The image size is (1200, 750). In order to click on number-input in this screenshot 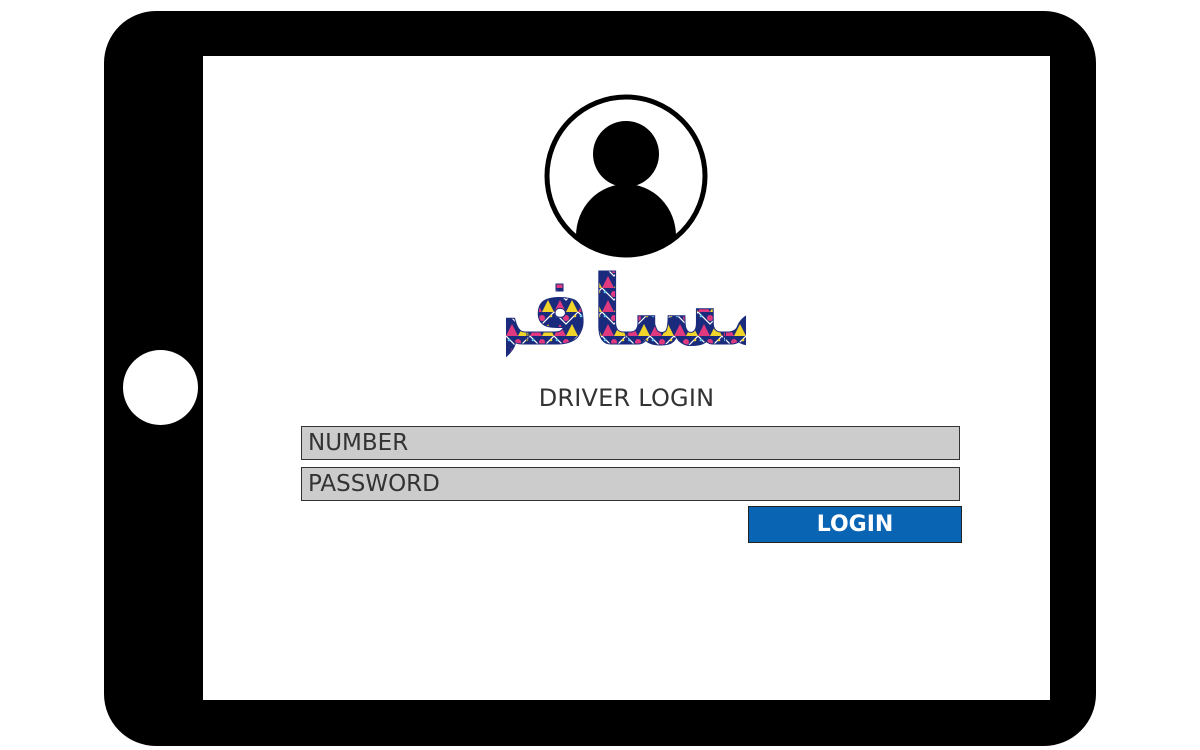, I will do `click(630, 443)`.